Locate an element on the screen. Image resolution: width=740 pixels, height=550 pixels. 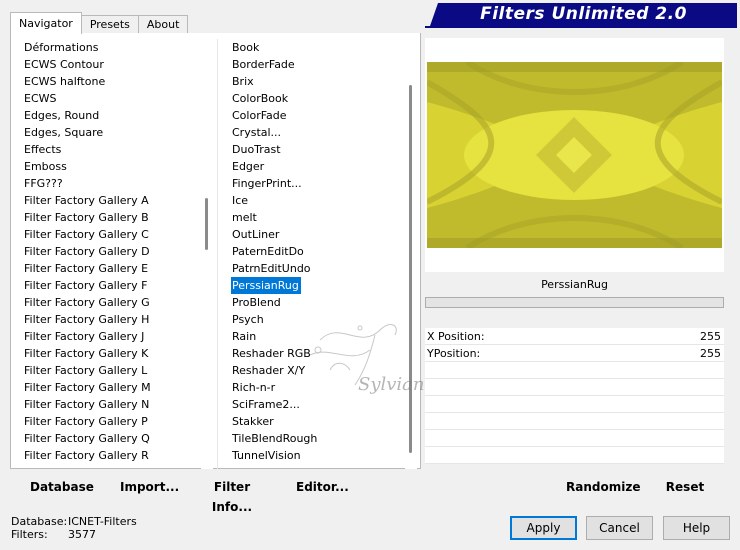
category-item: ECWS halftone is located at coordinates (113, 81).